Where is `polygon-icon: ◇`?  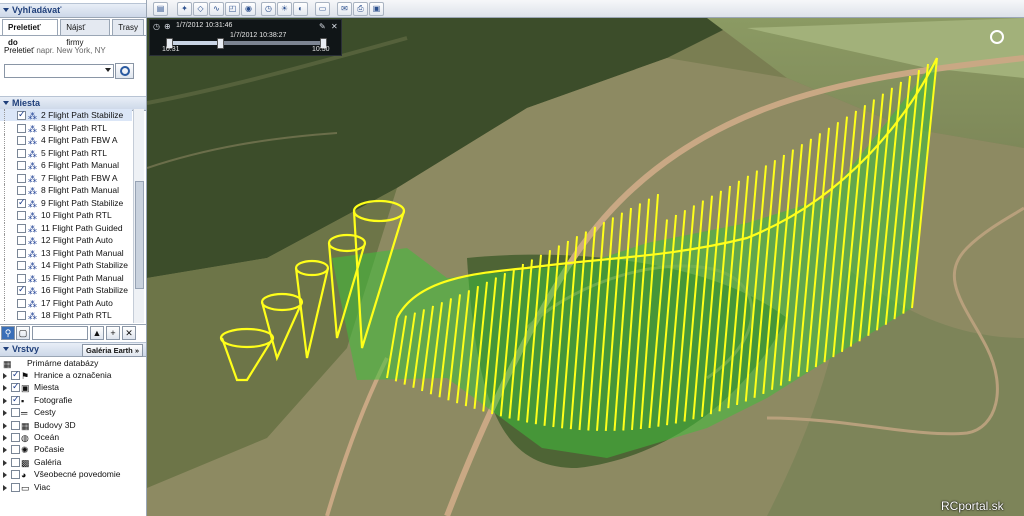 polygon-icon: ◇ is located at coordinates (200, 9).